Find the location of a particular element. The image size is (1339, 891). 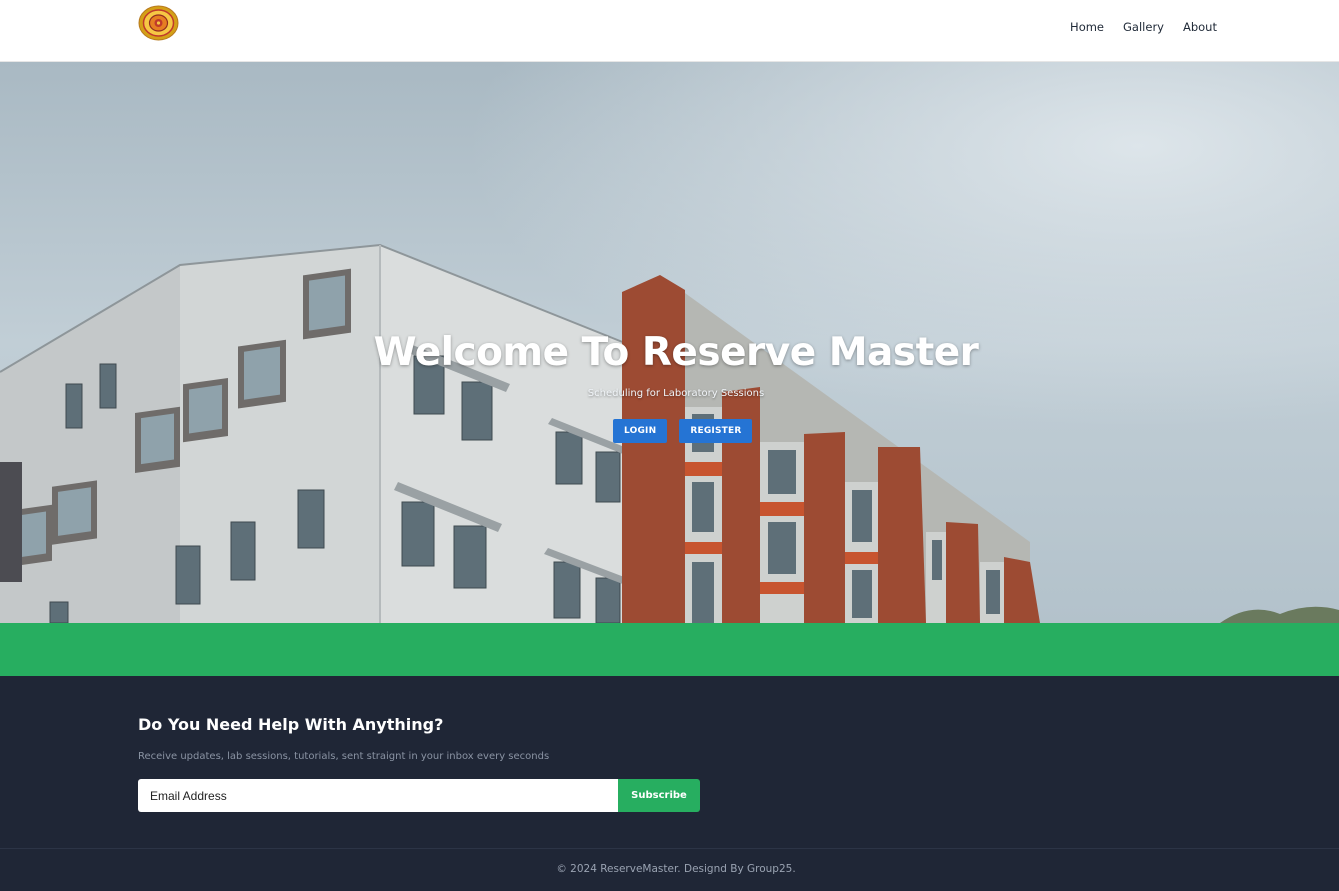

email-field is located at coordinates (378, 795).